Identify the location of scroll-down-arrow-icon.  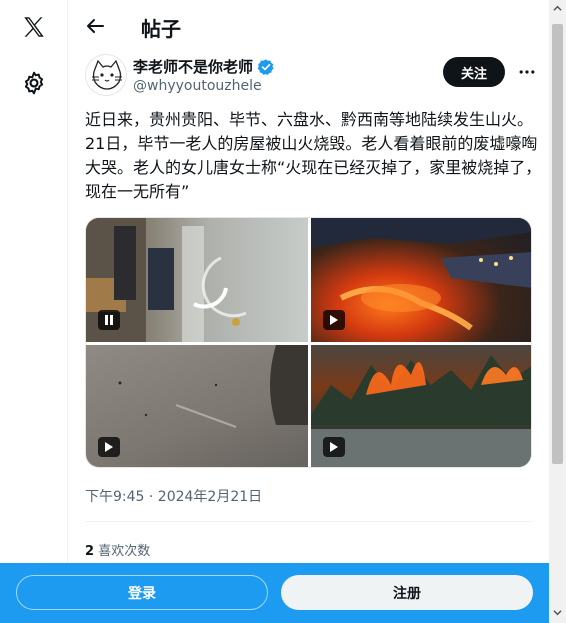
(557, 612).